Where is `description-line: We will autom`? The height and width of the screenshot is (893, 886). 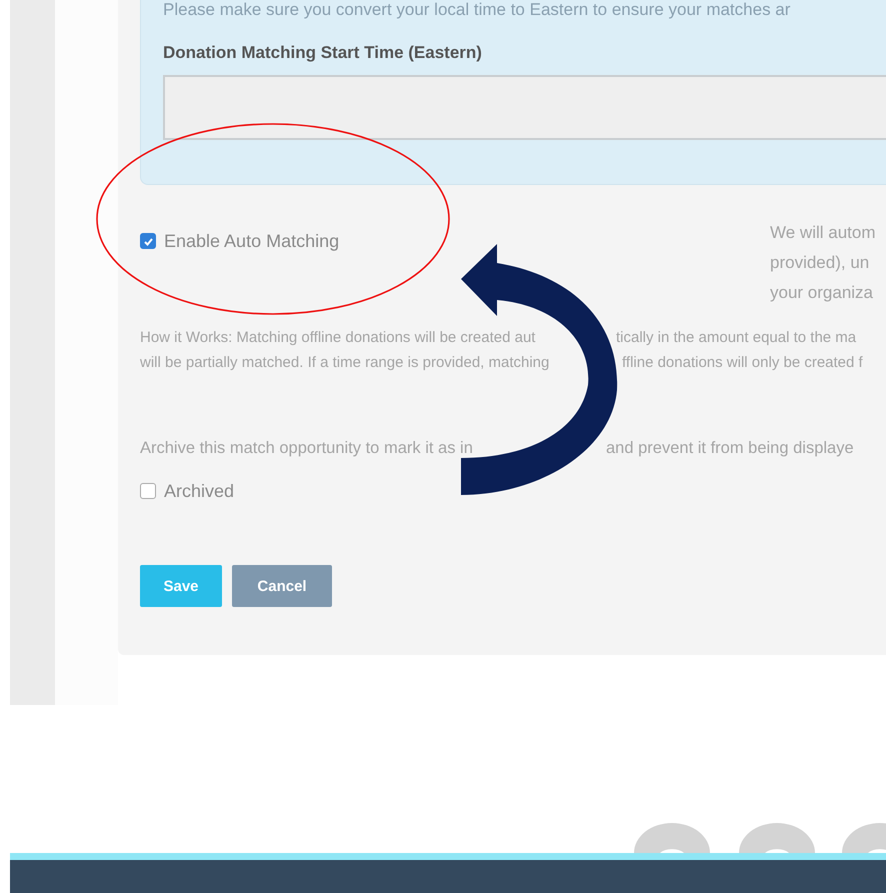 description-line: We will autom is located at coordinates (823, 233).